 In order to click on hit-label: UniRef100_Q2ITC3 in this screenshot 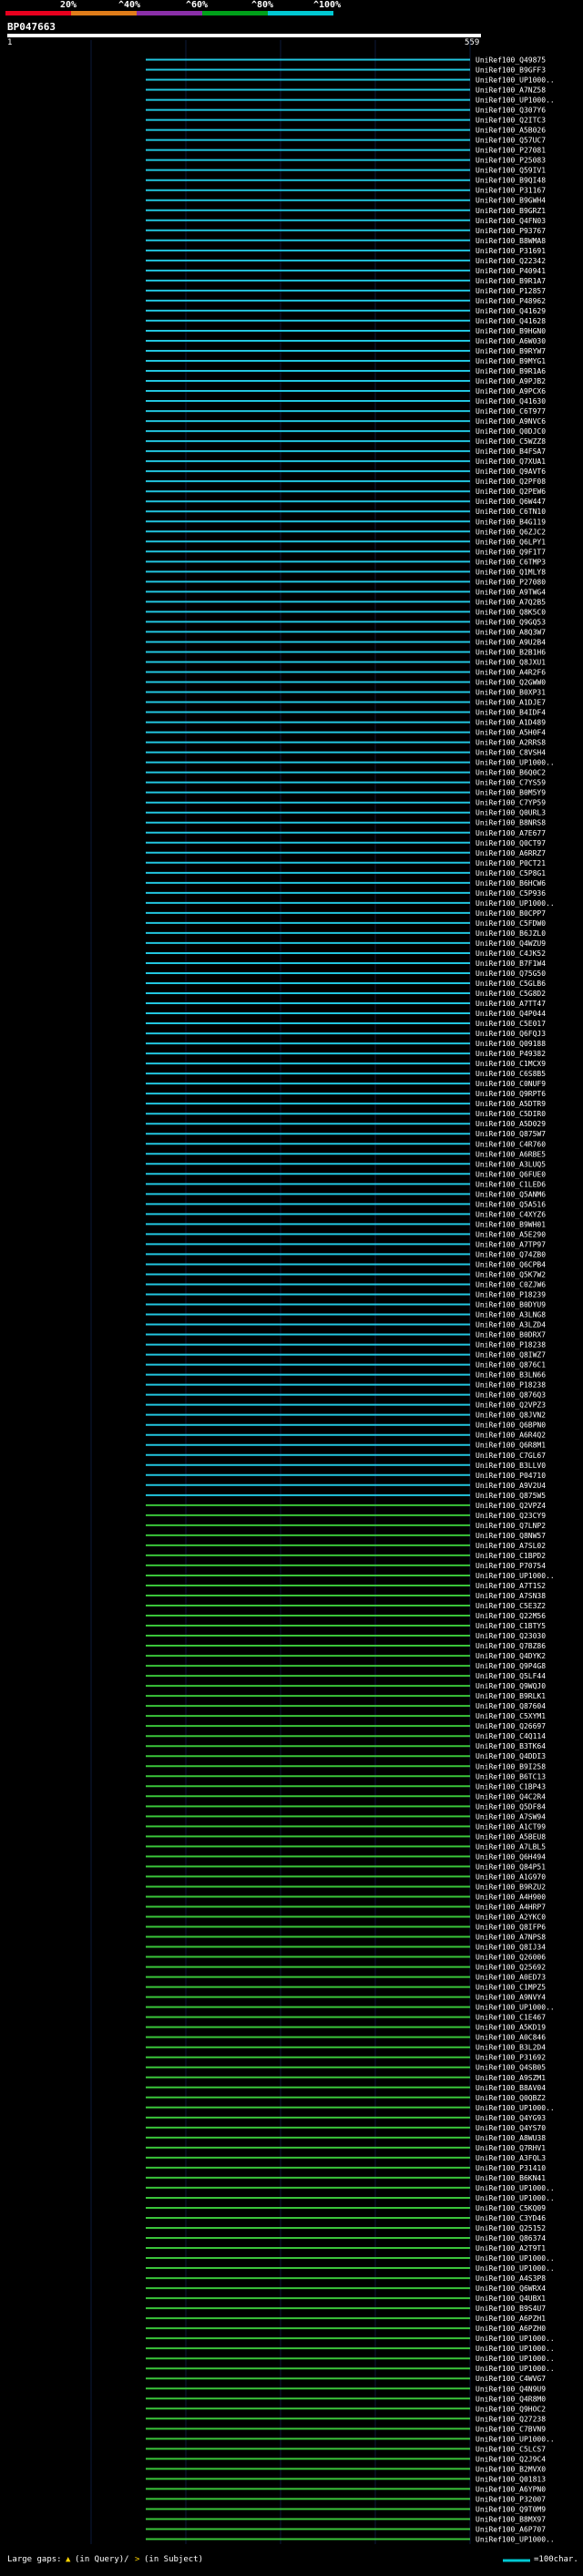, I will do `click(511, 121)`.